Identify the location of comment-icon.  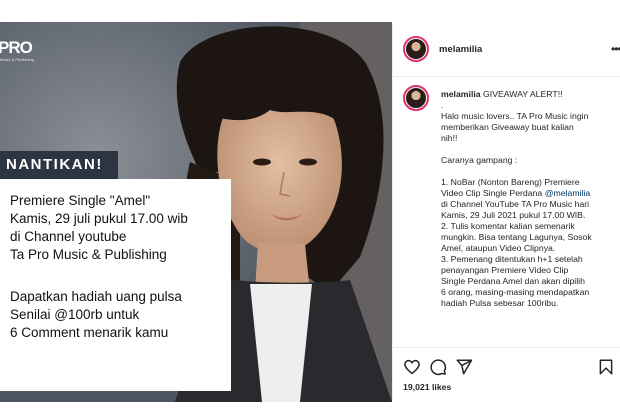
(438, 367).